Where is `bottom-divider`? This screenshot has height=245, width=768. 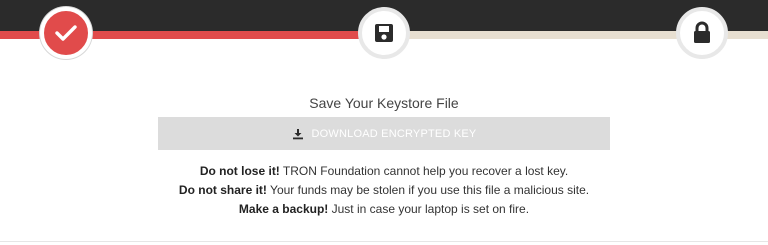 bottom-divider is located at coordinates (384, 241).